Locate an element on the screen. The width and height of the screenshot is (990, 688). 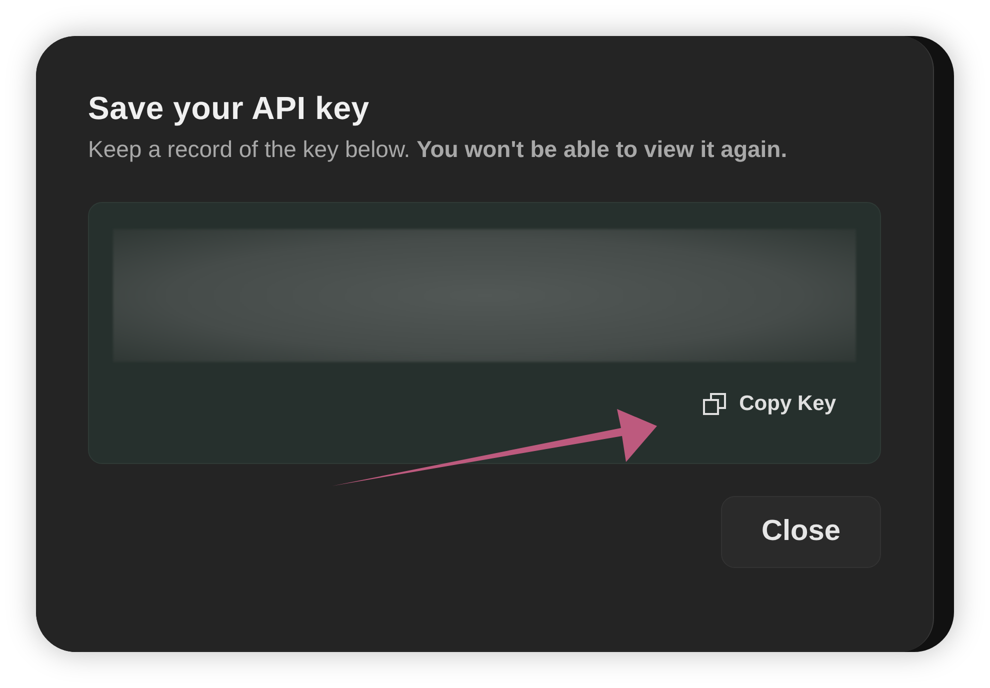
copy-icon is located at coordinates (715, 404).